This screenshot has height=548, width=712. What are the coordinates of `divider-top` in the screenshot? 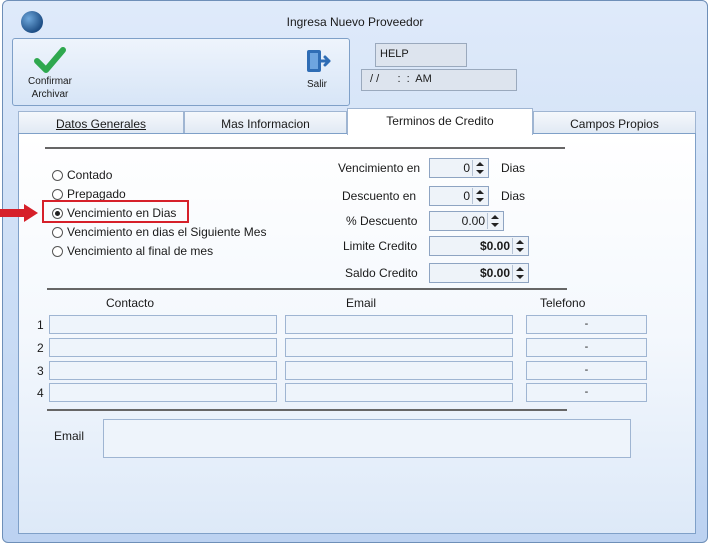 It's located at (305, 148).